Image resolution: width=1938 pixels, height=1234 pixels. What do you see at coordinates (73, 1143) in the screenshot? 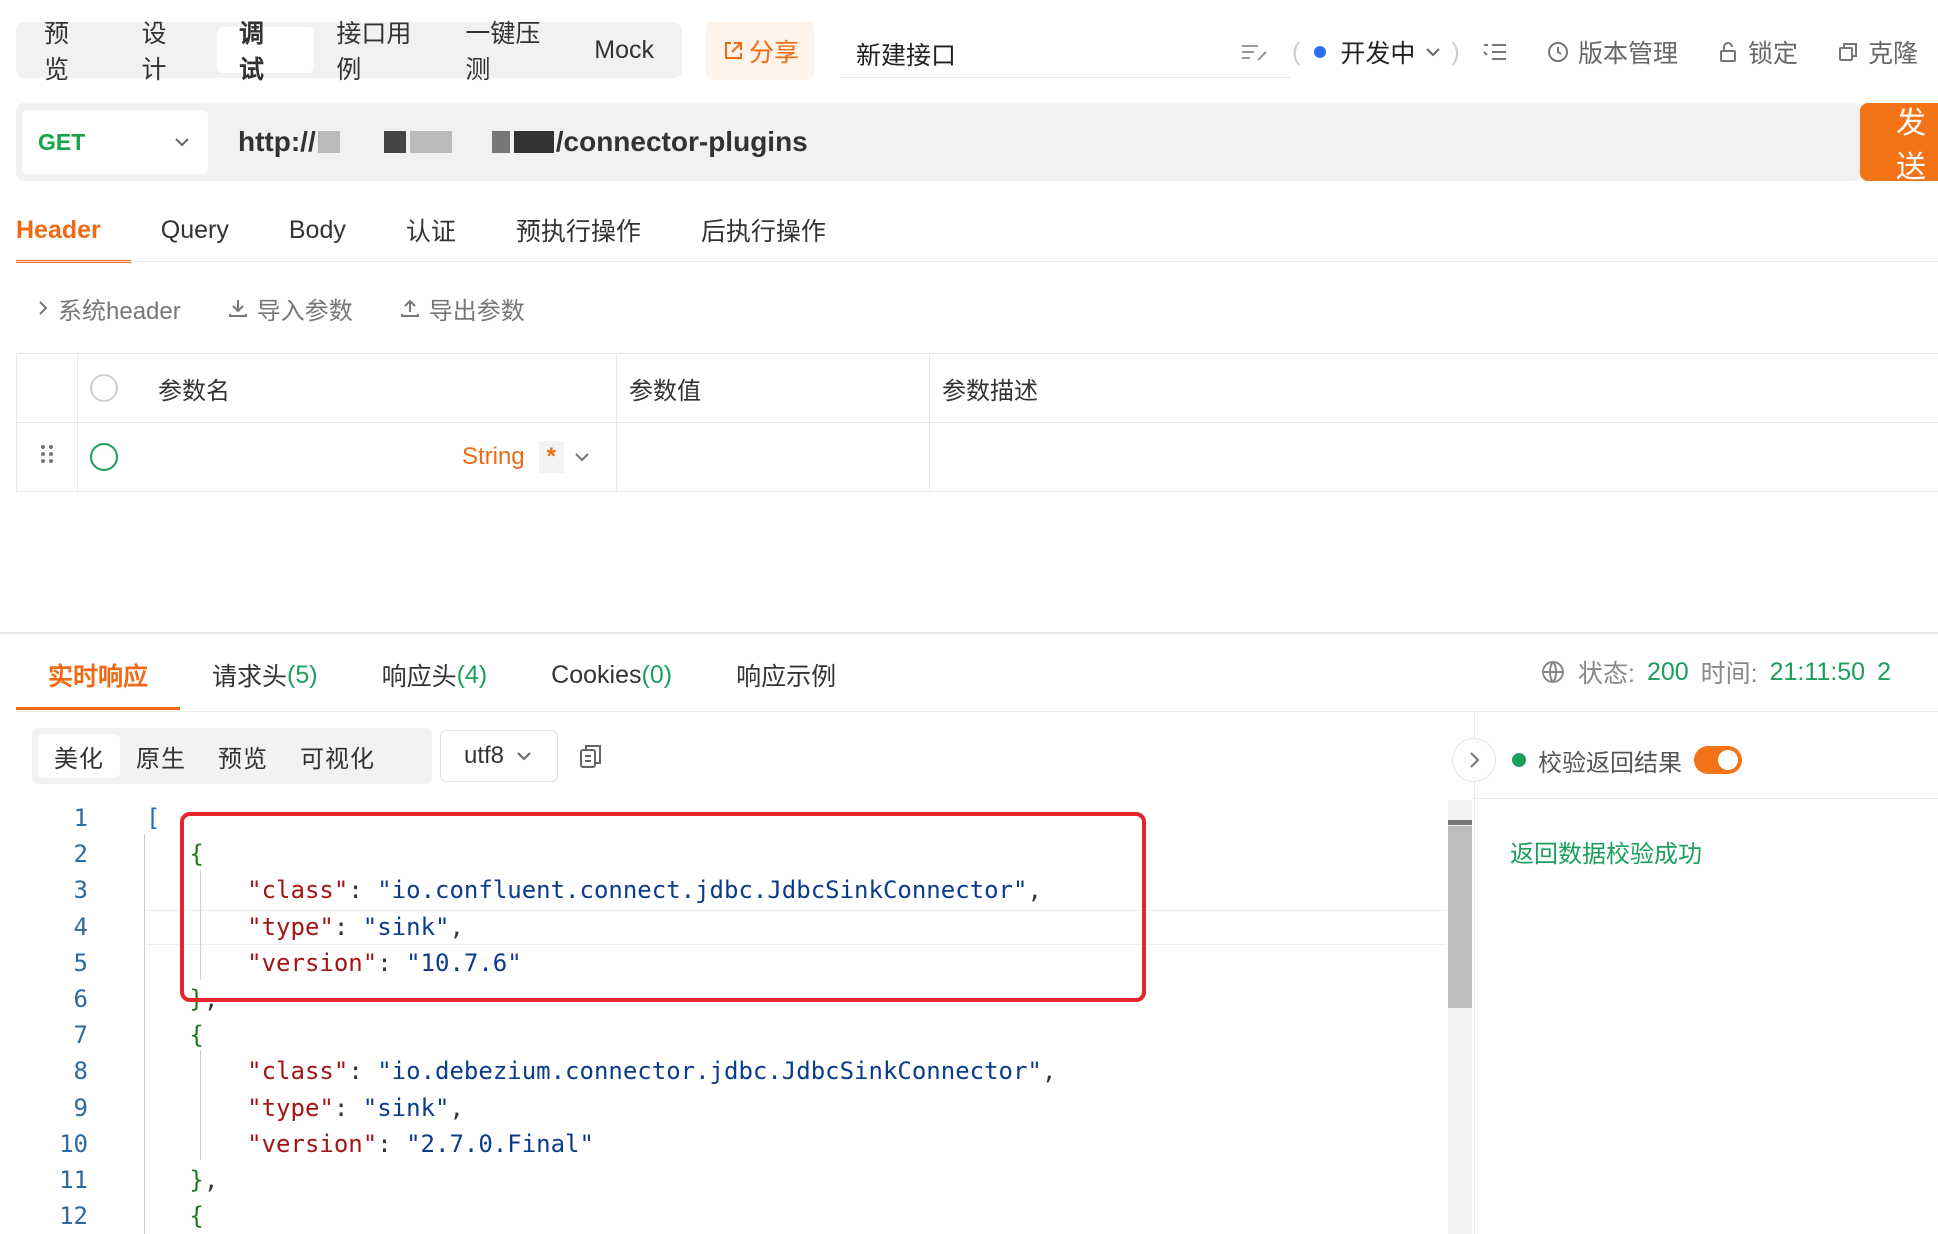
I see `line-number: 10` at bounding box center [73, 1143].